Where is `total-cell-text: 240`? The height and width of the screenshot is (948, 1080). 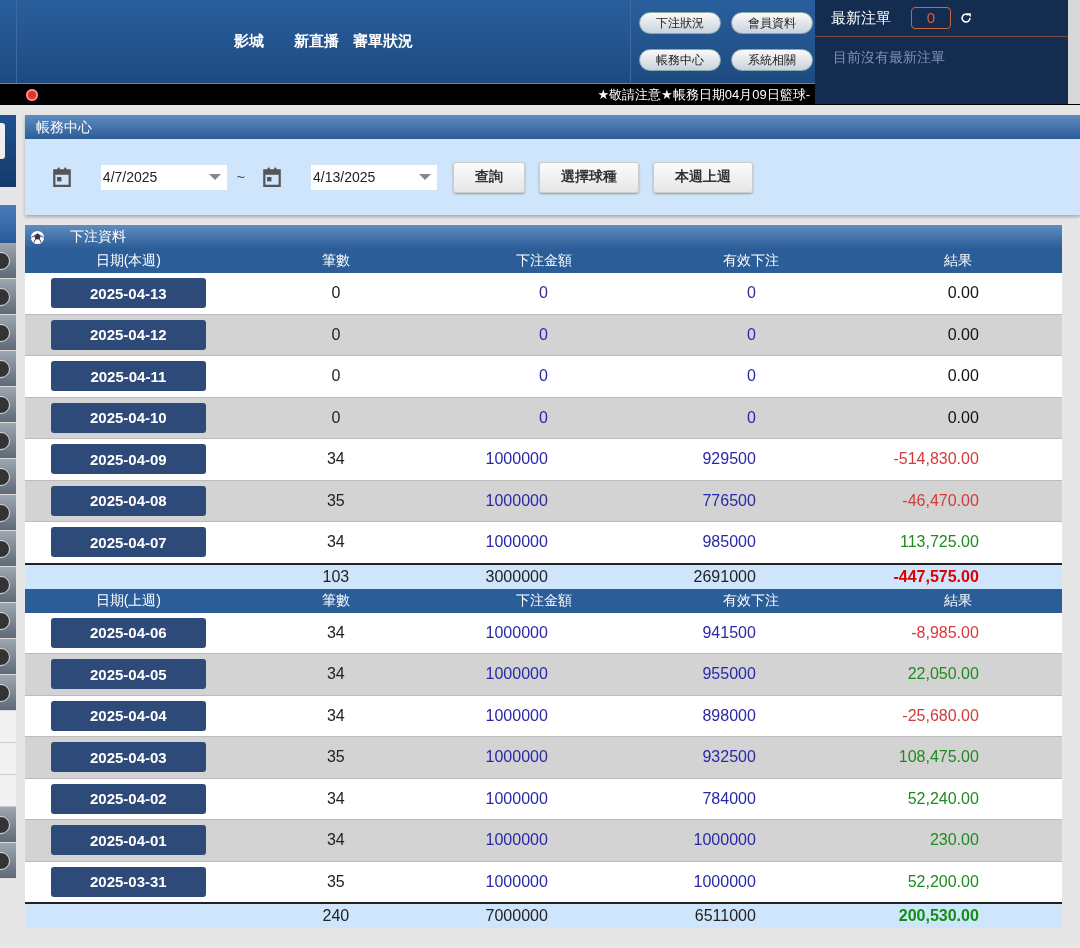
total-cell-text: 240 is located at coordinates (336, 916).